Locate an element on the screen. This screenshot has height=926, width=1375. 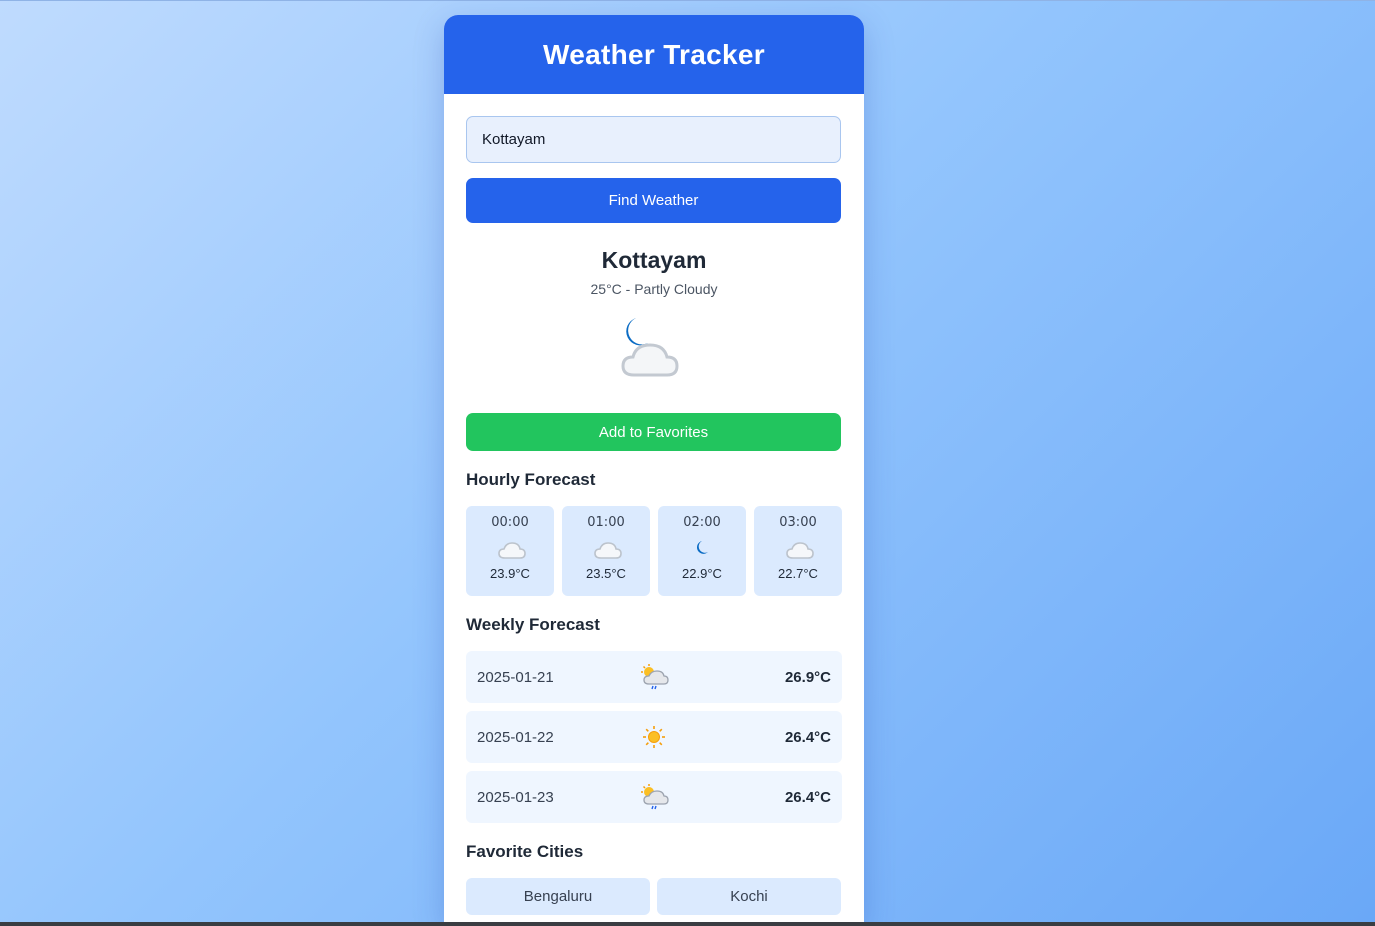
window-top-edge is located at coordinates (687, 0).